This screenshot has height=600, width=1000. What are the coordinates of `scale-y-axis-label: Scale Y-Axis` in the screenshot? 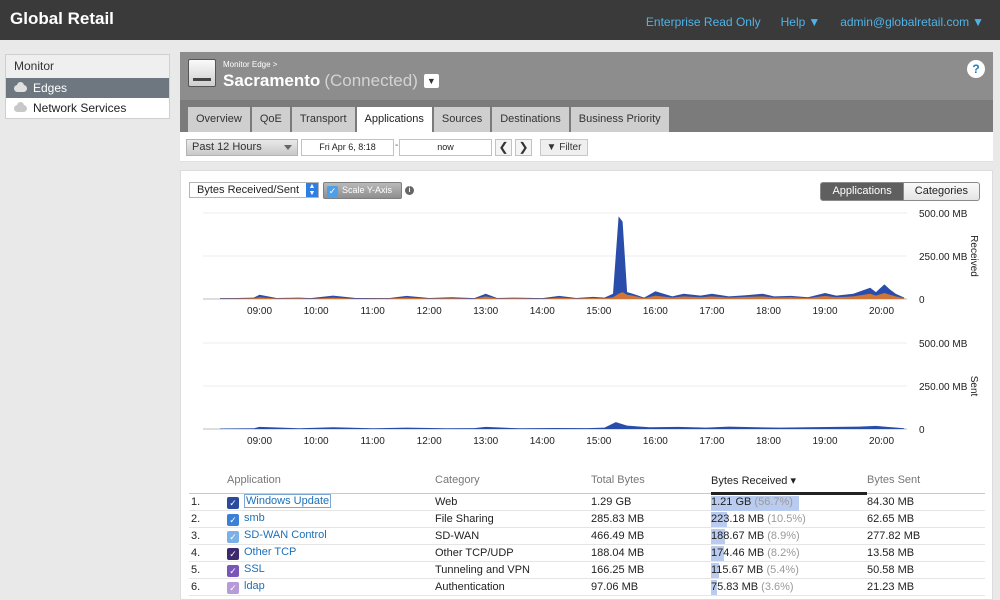 It's located at (367, 190).